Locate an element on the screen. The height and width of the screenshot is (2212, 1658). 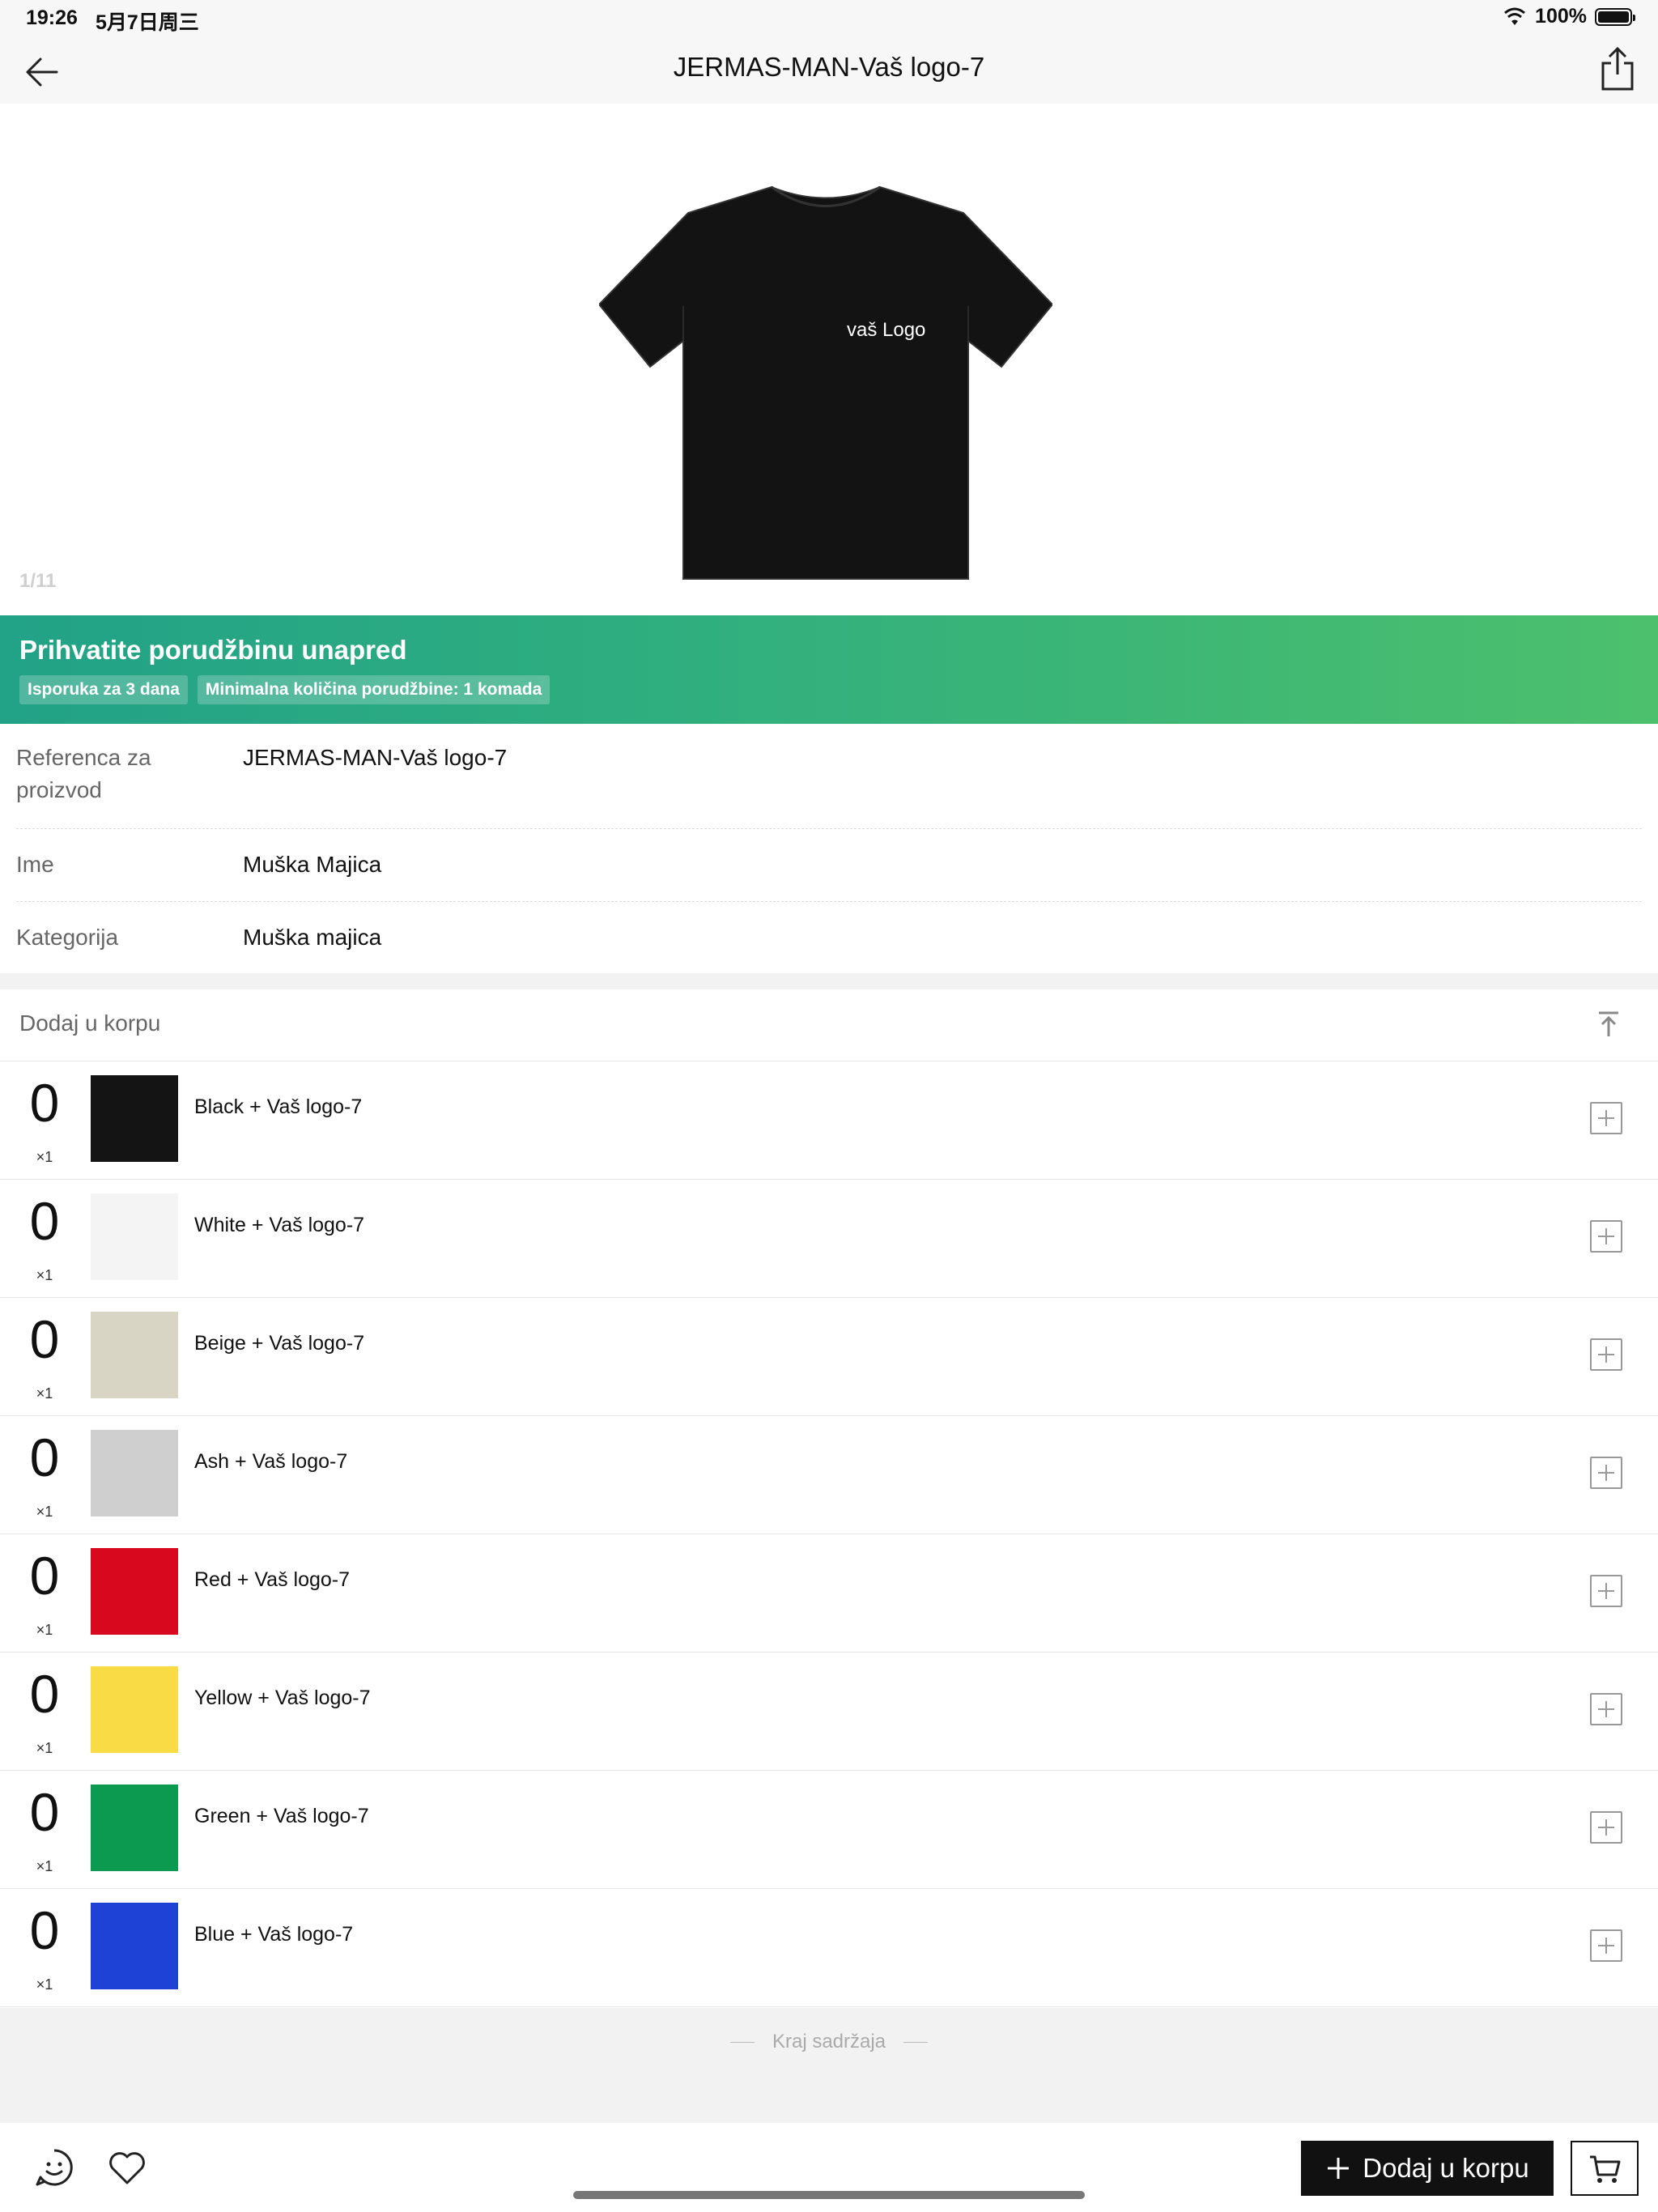
add-to-cart-label: Dodaj u korpu is located at coordinates (1446, 2168).